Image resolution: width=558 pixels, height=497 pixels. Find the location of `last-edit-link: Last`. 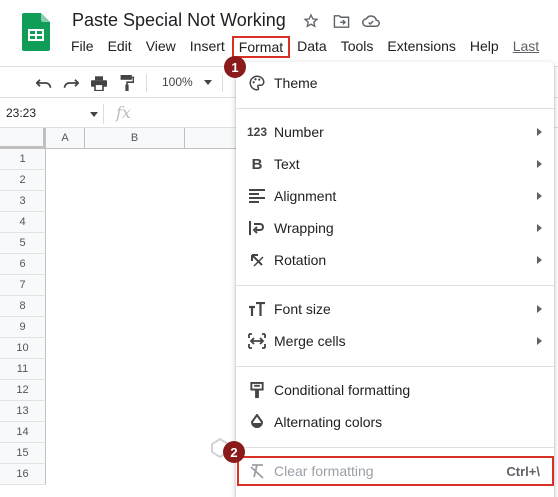

last-edit-link: Last is located at coordinates (526, 47).